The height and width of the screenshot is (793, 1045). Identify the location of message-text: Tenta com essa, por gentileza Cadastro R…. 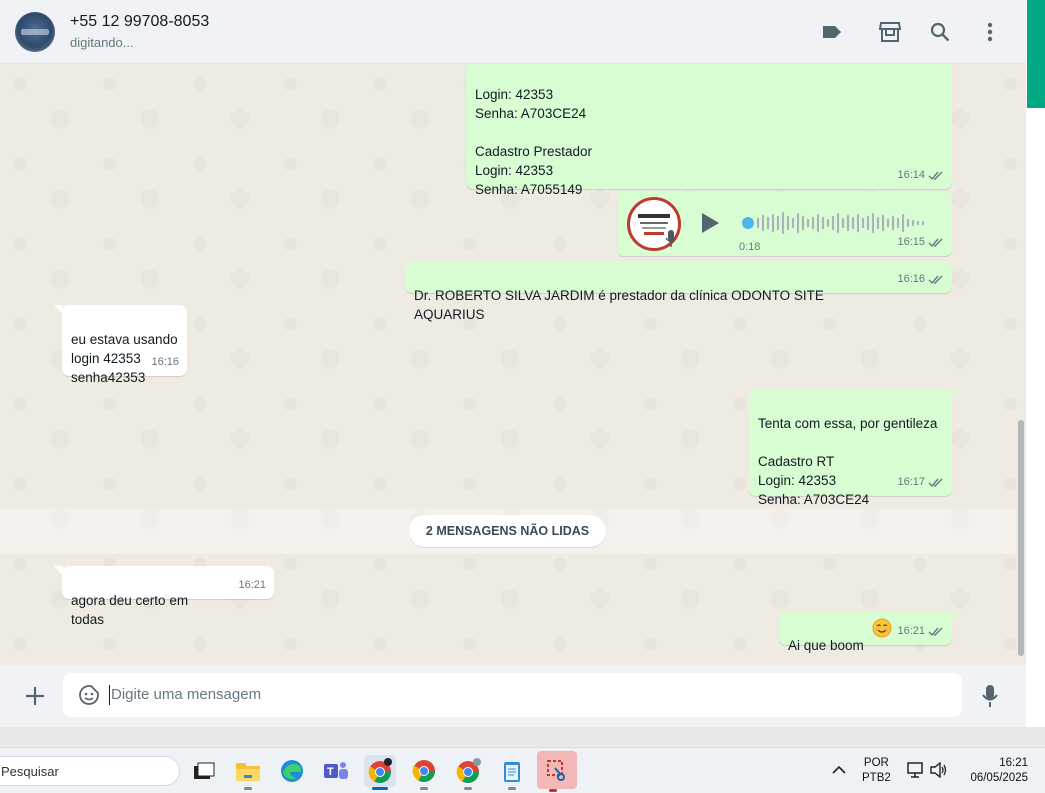
(848, 461).